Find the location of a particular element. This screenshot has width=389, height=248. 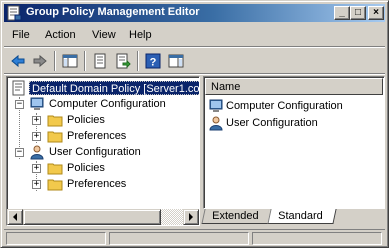

help-button: ? is located at coordinates (153, 61).